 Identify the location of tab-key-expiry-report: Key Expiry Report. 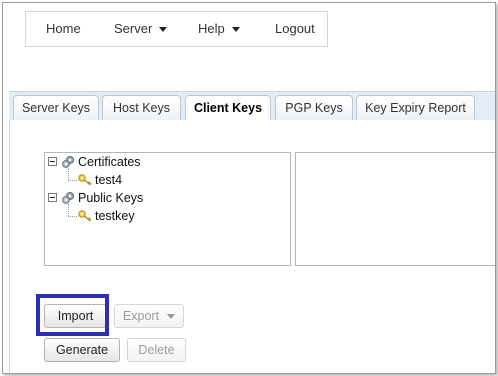
(415, 107).